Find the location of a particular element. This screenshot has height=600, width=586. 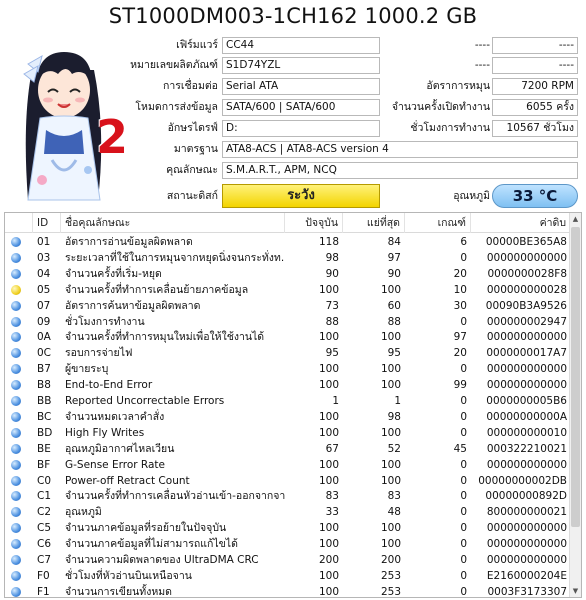

attribute-current: 83 is located at coordinates (332, 496).